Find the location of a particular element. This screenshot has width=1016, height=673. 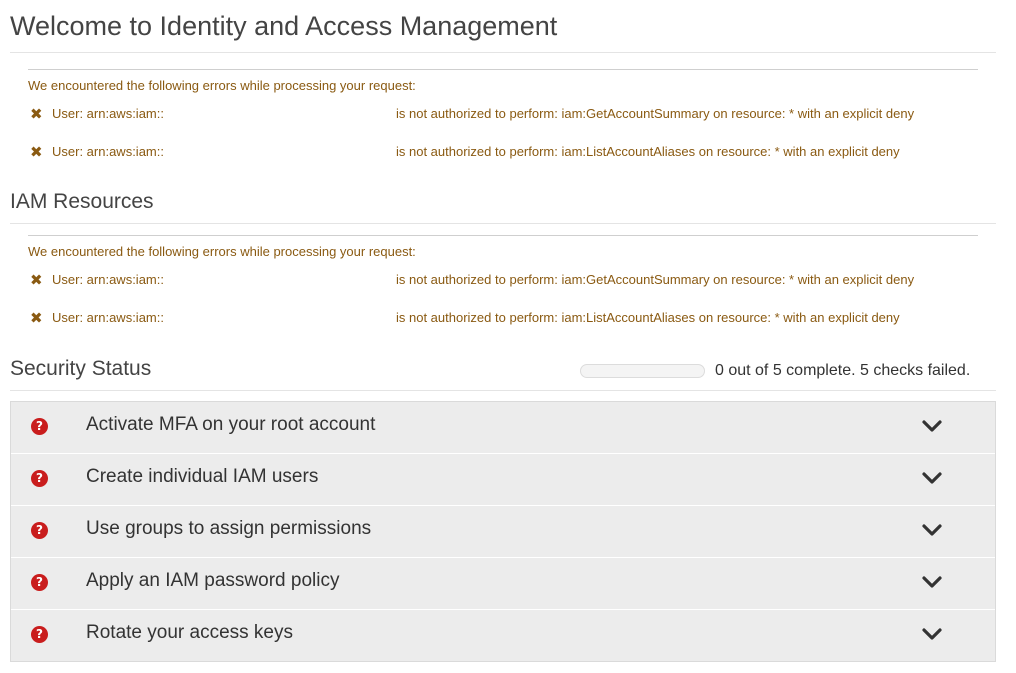

security-check-mfa: ? Activate MFA on your root account is located at coordinates (503, 428).